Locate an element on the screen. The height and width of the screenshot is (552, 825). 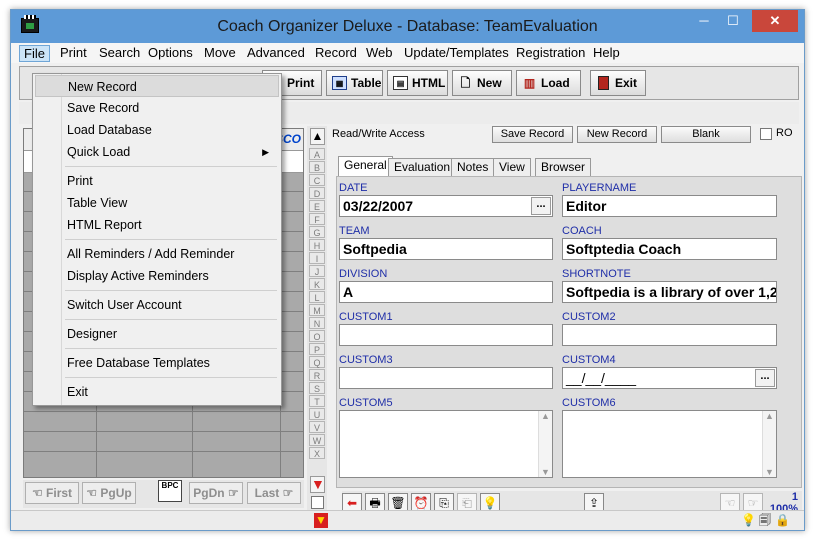
letter-s: S is located at coordinates (317, 388).